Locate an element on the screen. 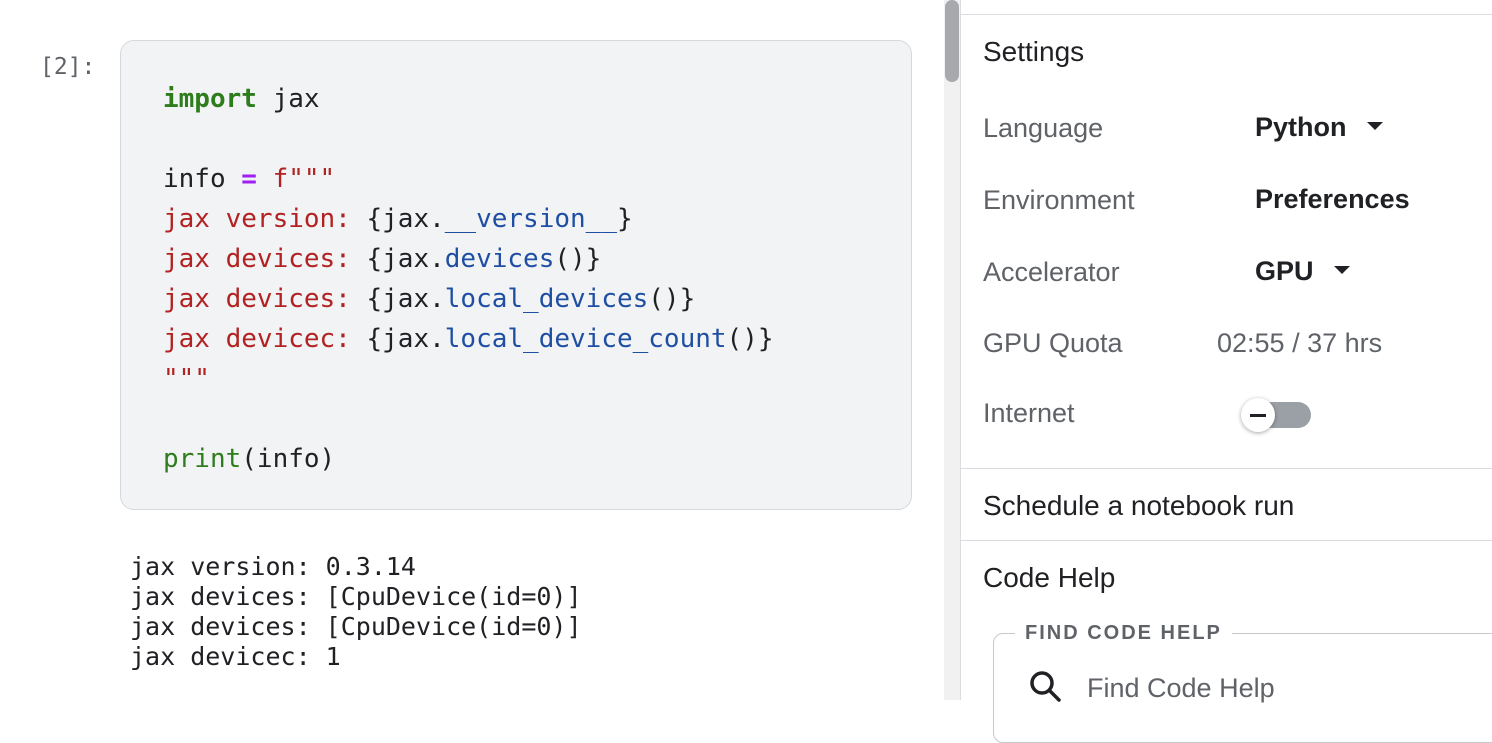  minus-icon is located at coordinates (1258, 415).